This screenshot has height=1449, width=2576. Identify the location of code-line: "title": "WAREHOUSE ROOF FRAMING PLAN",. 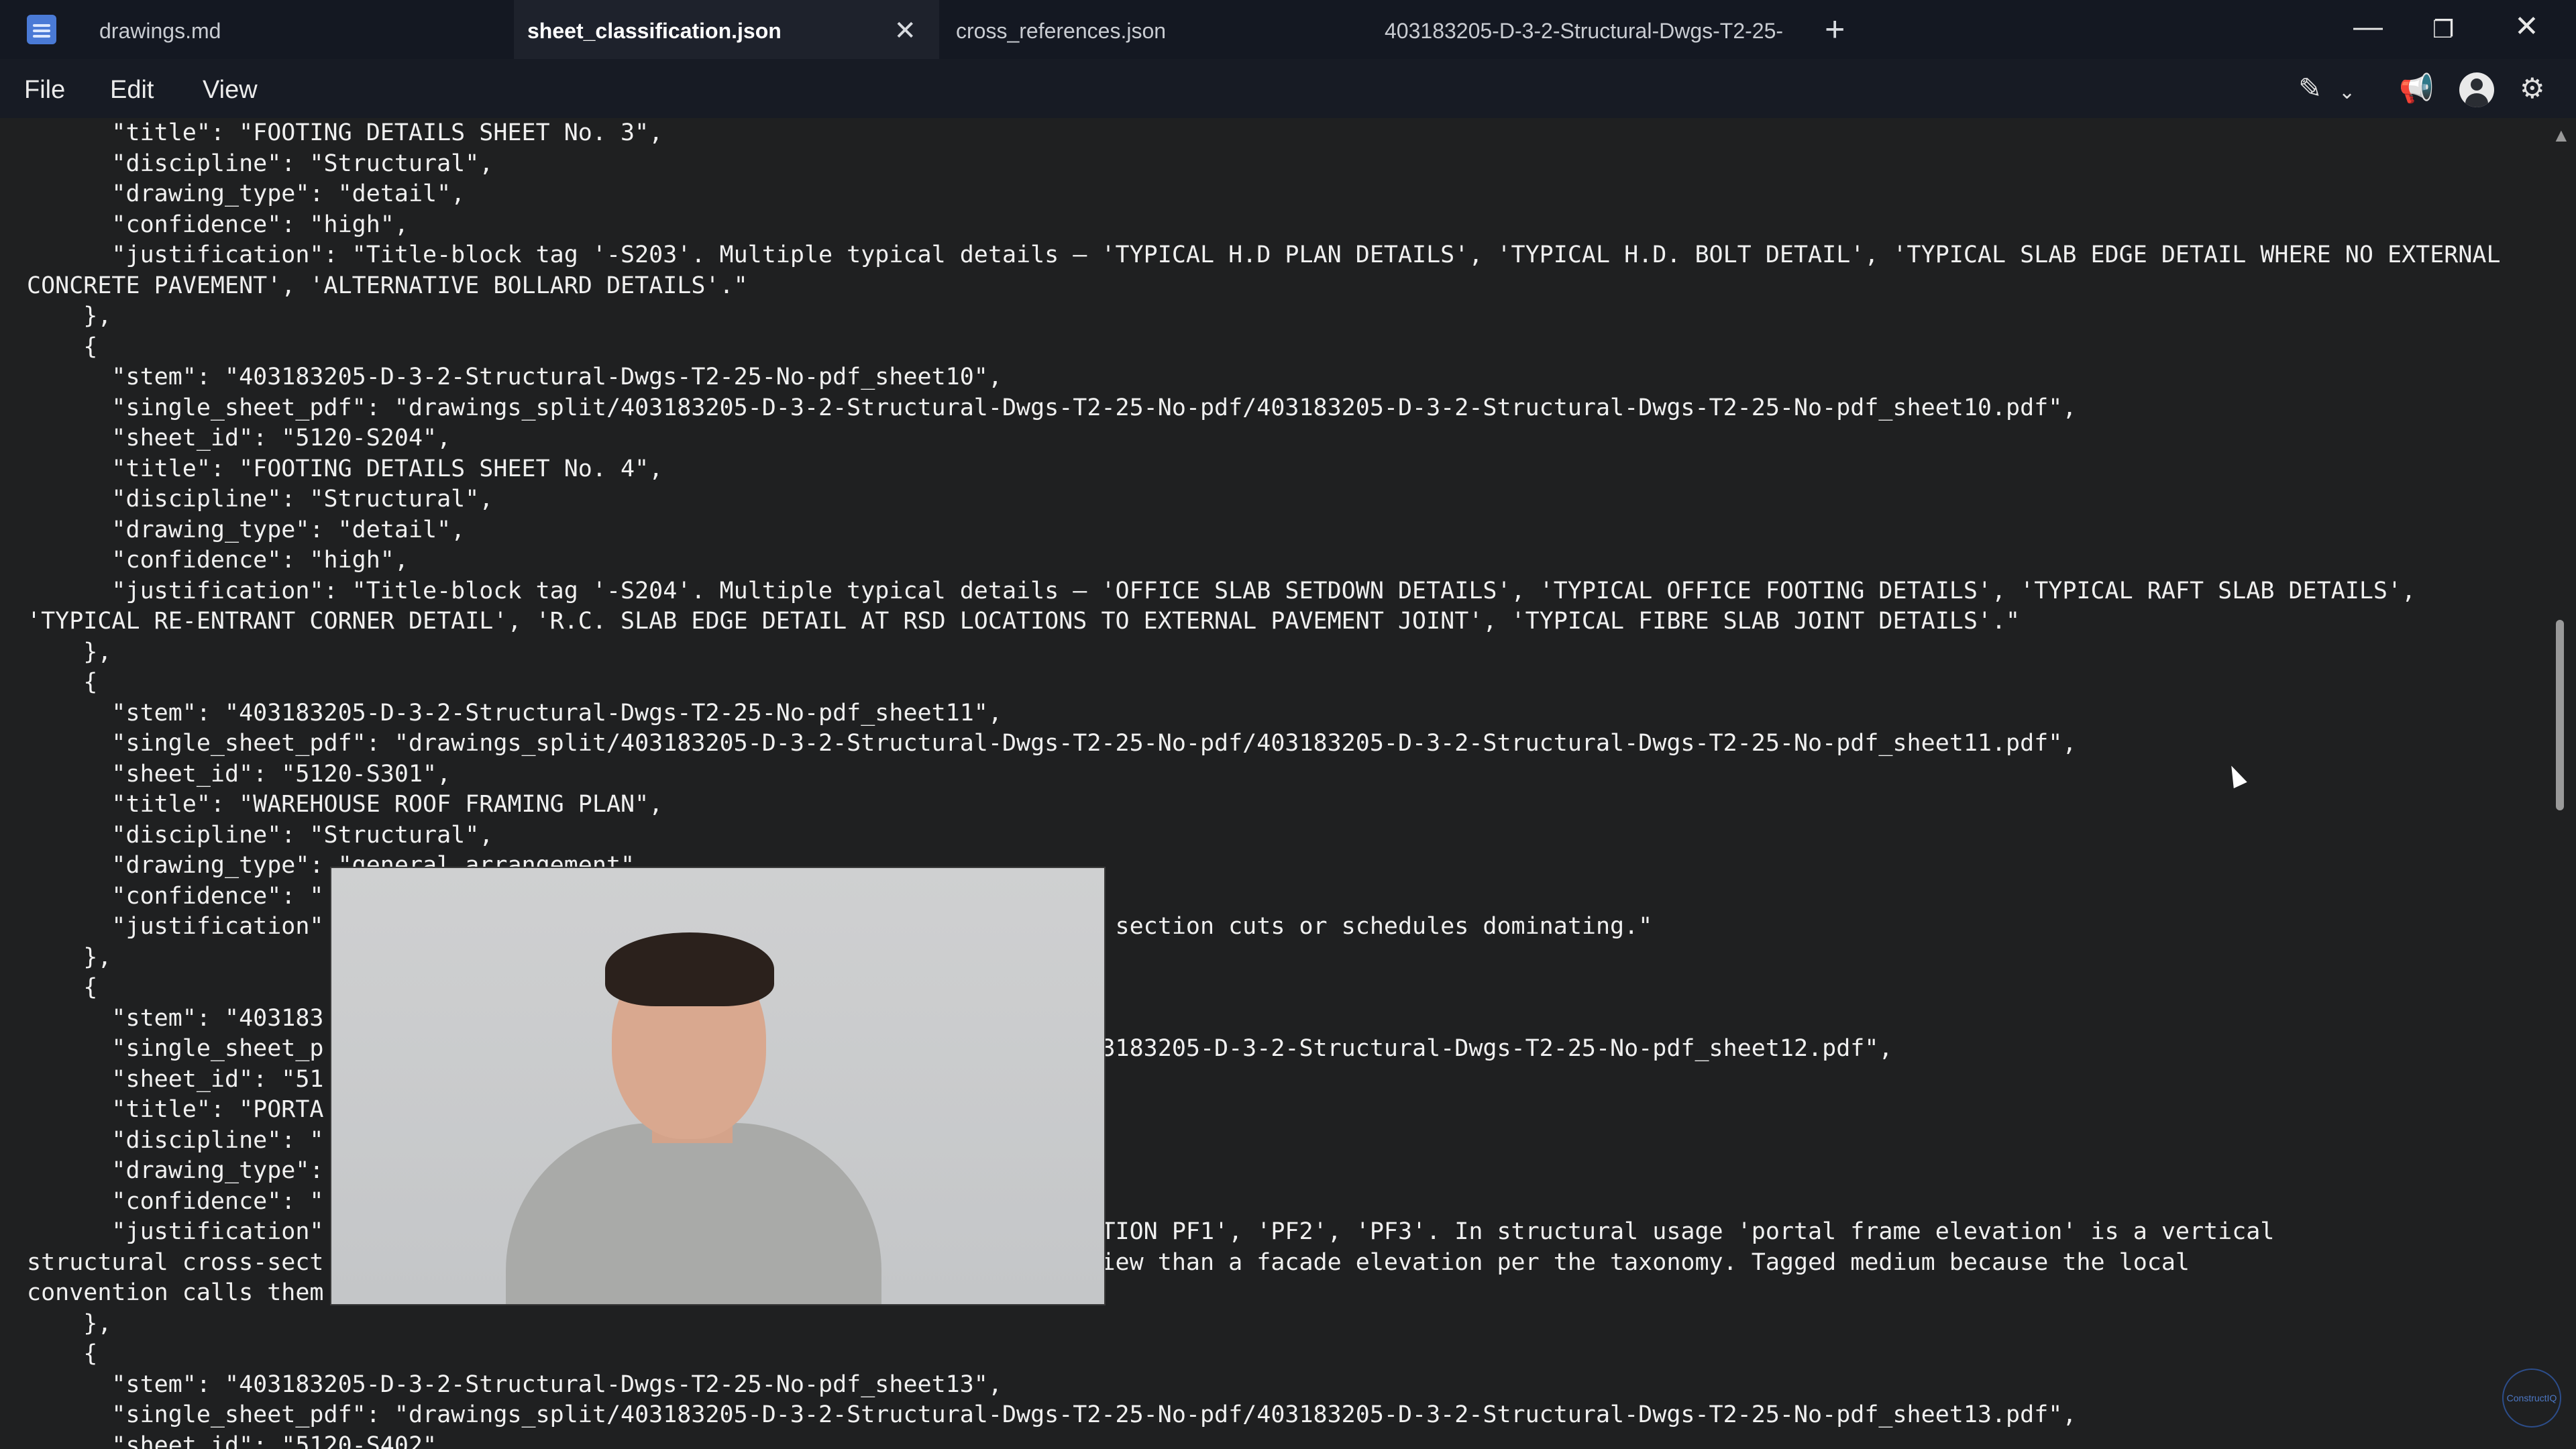
(345, 804).